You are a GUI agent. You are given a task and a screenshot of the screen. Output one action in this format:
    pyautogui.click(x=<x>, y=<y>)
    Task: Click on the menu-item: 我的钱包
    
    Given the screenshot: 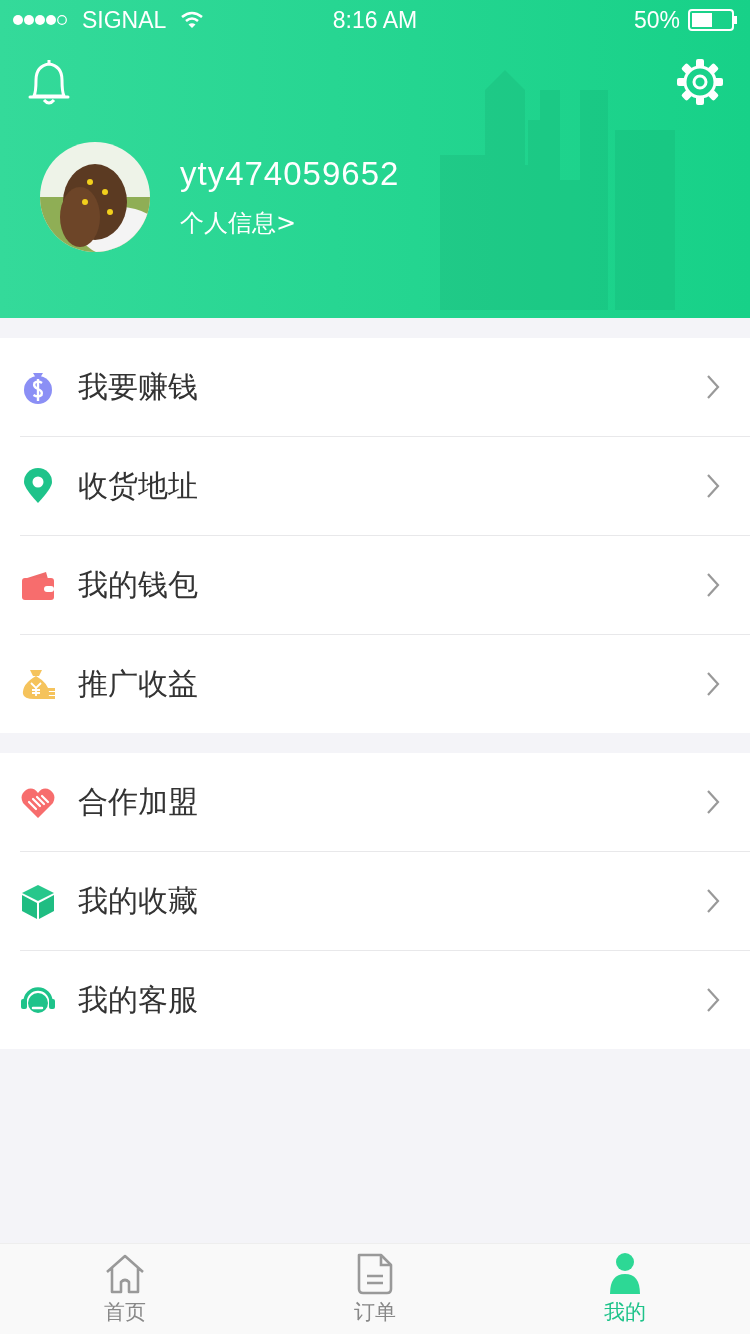 What is the action you would take?
    pyautogui.click(x=385, y=585)
    